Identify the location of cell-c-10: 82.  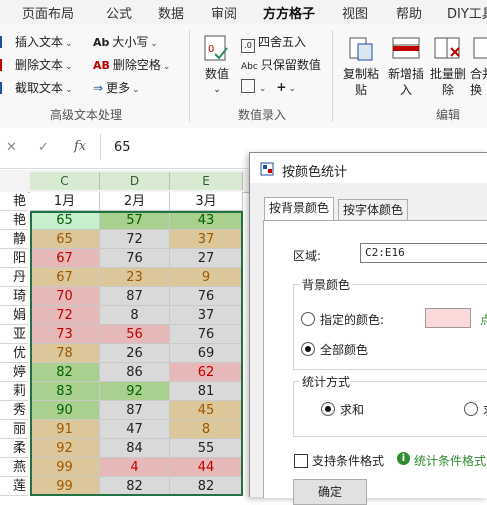
(65, 372).